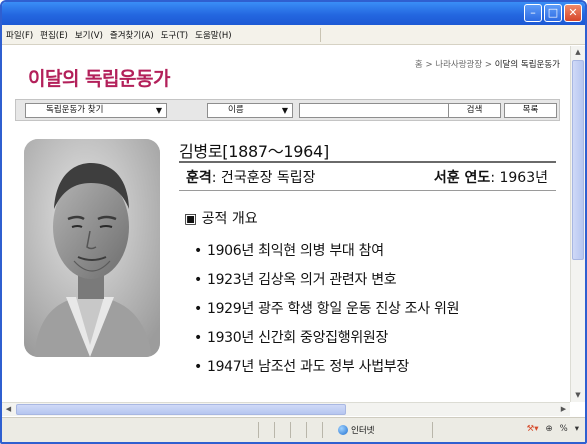 Image resolution: width=587 pixels, height=444 pixels. What do you see at coordinates (293, 429) in the screenshot?
I see `status-bar: 인터넷 ⚒▾ ⊕ % ▾` at bounding box center [293, 429].